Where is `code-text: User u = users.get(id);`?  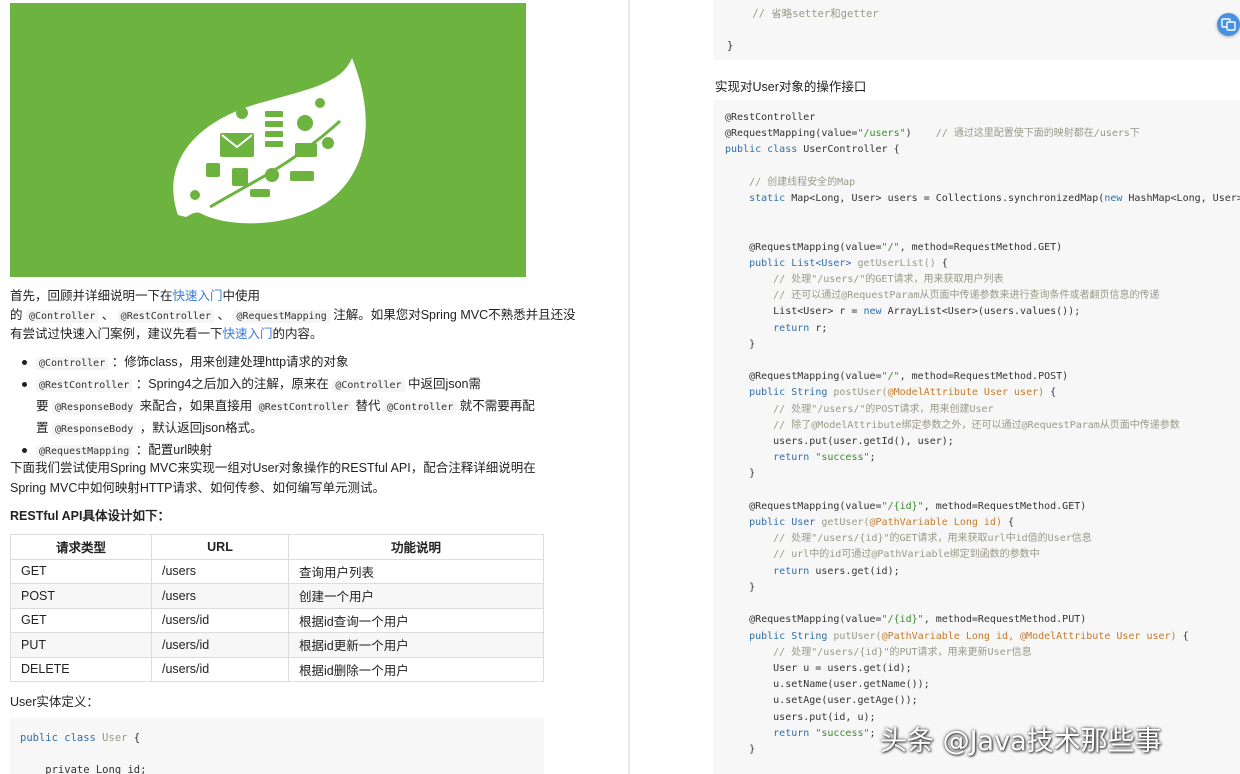 code-text: User u = users.get(id); is located at coordinates (818, 668).